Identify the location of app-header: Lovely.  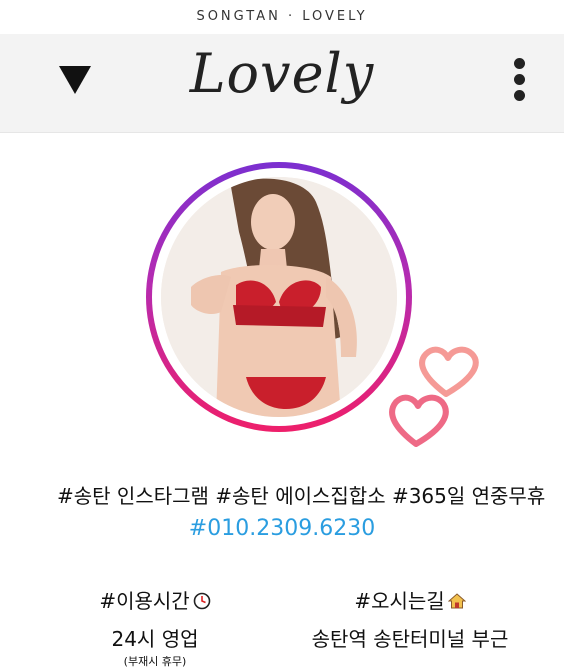
(282, 83).